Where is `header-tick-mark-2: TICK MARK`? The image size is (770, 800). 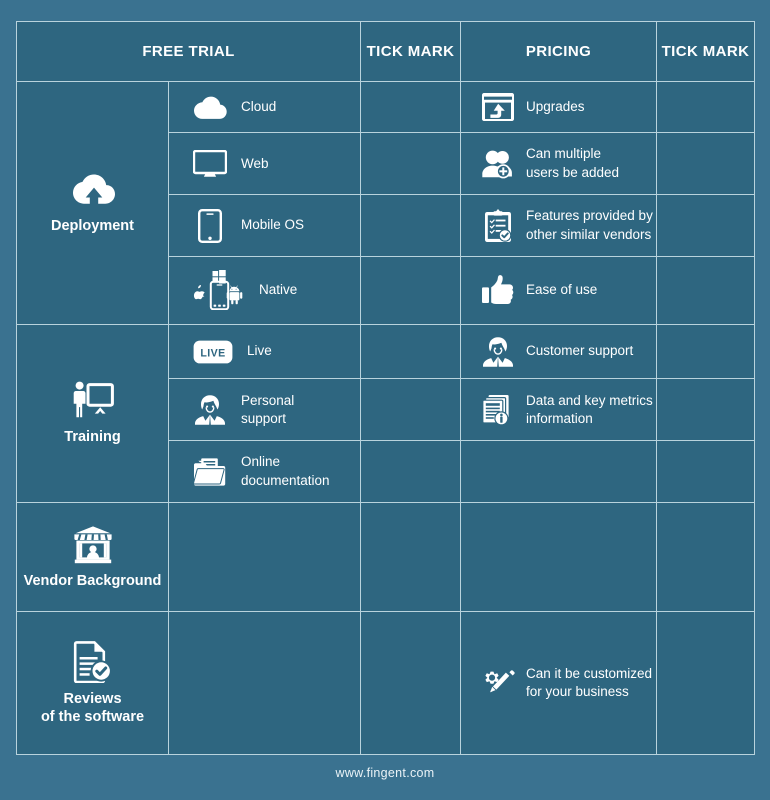 header-tick-mark-2: TICK MARK is located at coordinates (705, 51).